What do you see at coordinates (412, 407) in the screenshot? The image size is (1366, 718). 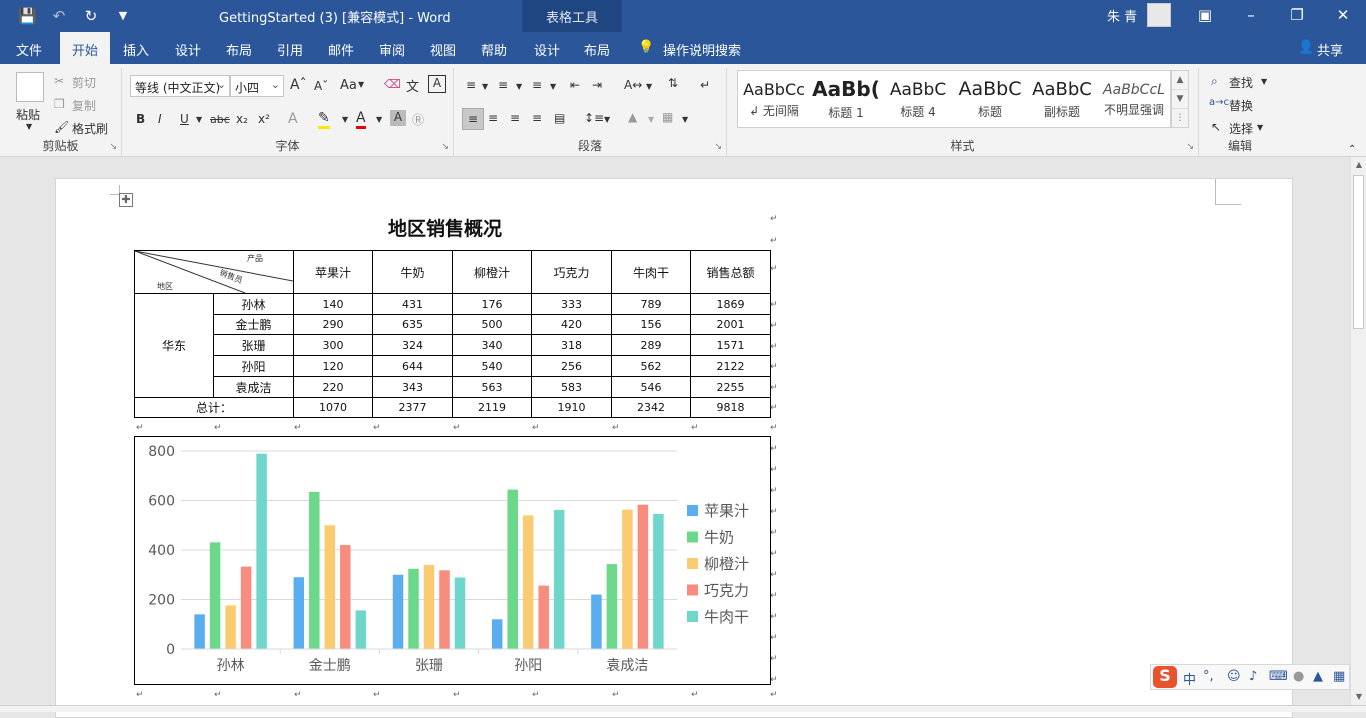 I see `total-cell: 2377` at bounding box center [412, 407].